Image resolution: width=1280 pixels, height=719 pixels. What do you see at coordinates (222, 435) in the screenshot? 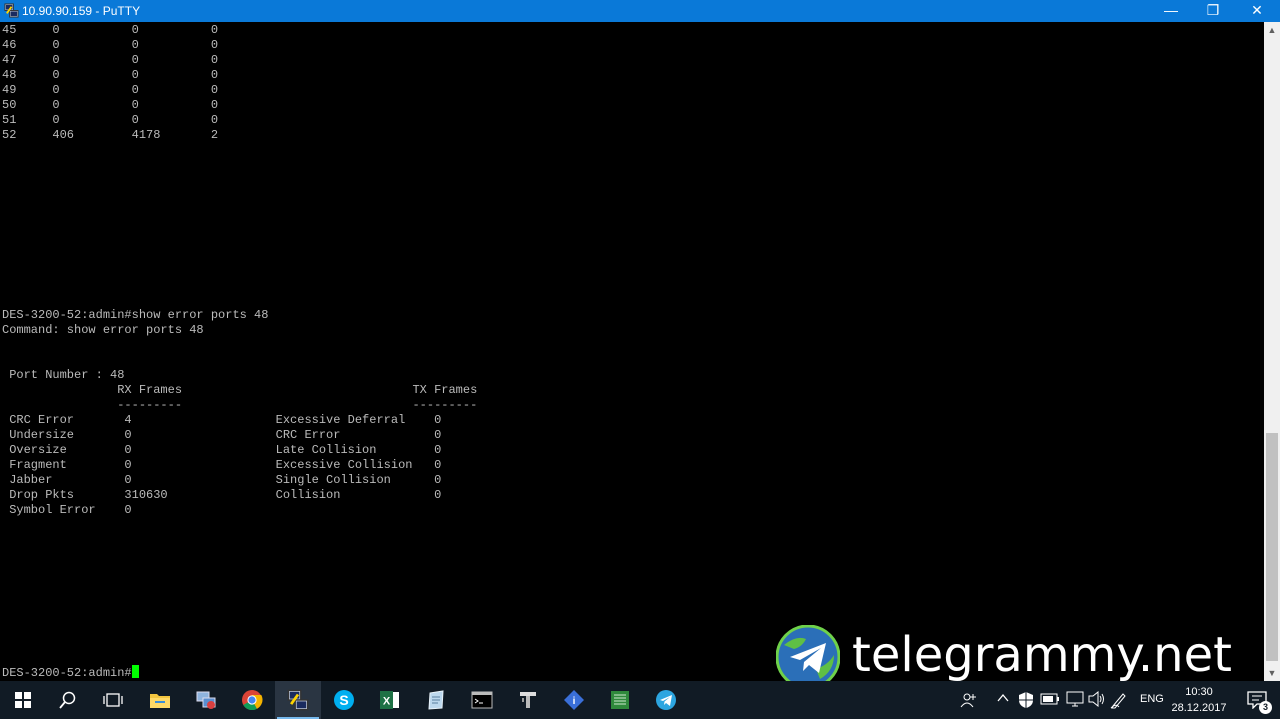
I see `terminal-line: Undersize 0 CRC Error 0` at bounding box center [222, 435].